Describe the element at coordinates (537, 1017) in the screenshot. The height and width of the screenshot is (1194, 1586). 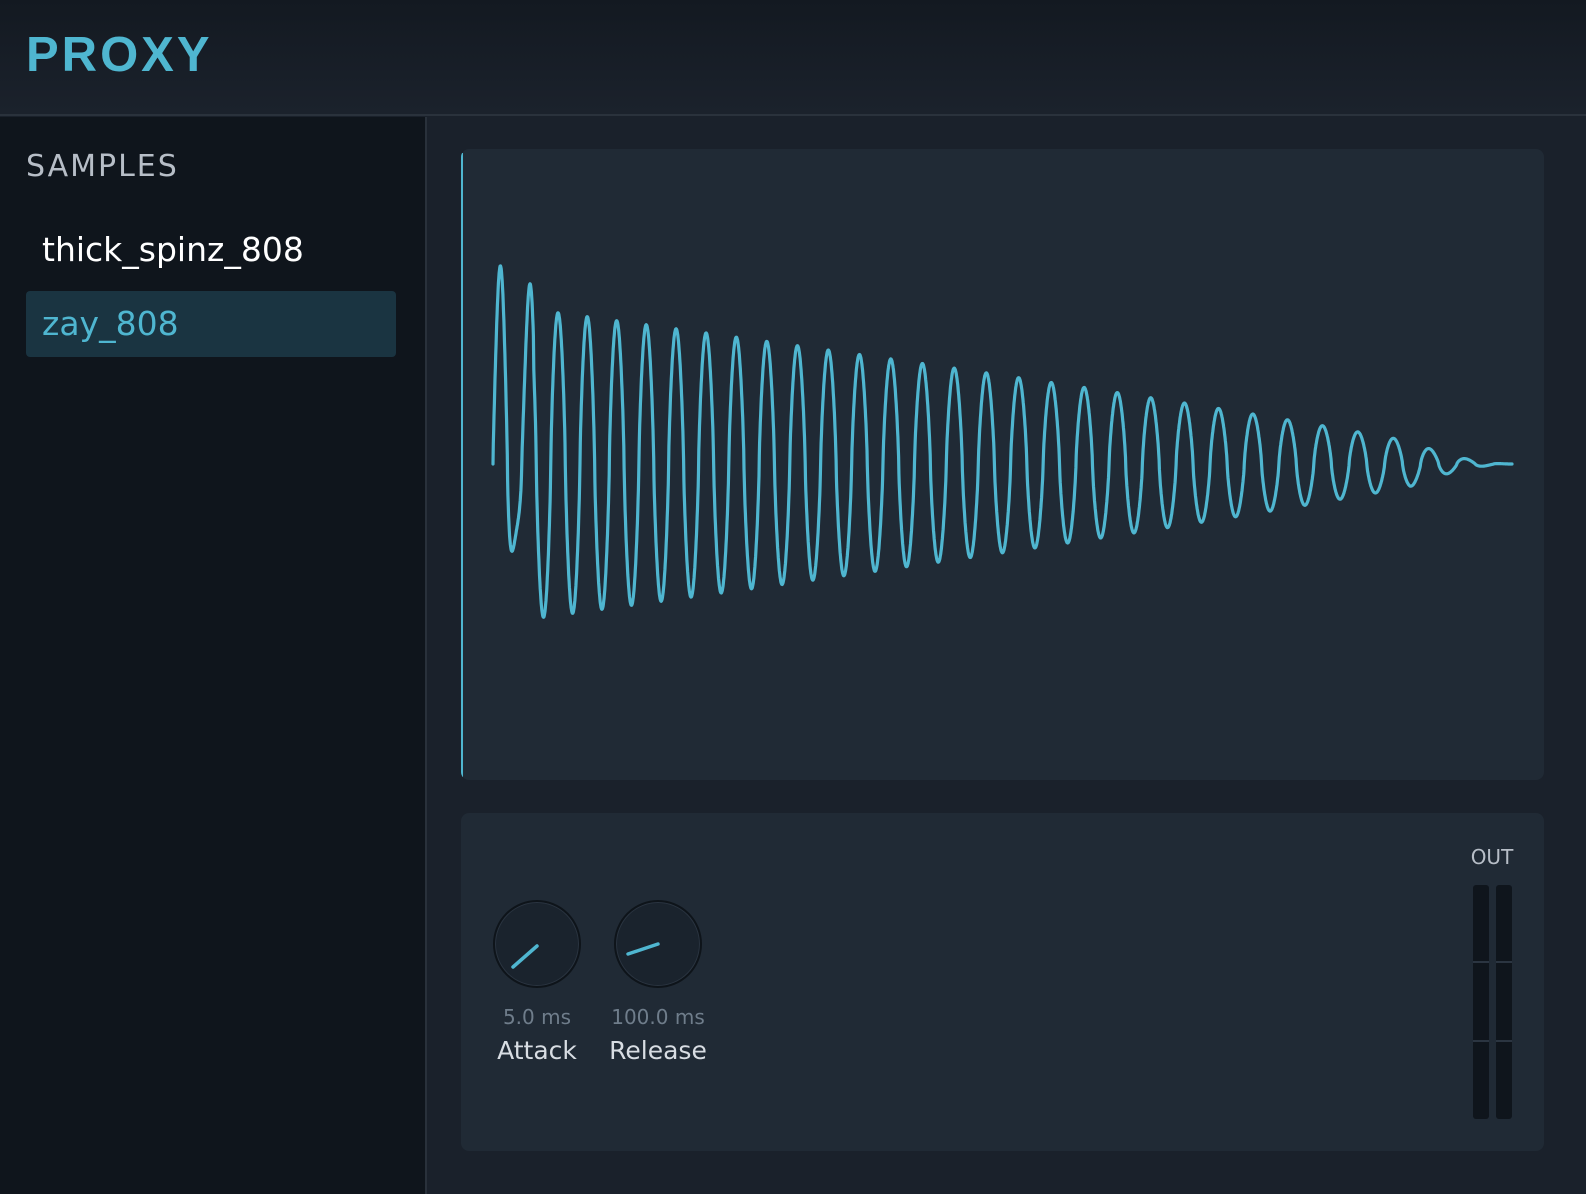
I see `attack-value: 5.0 ms` at that location.